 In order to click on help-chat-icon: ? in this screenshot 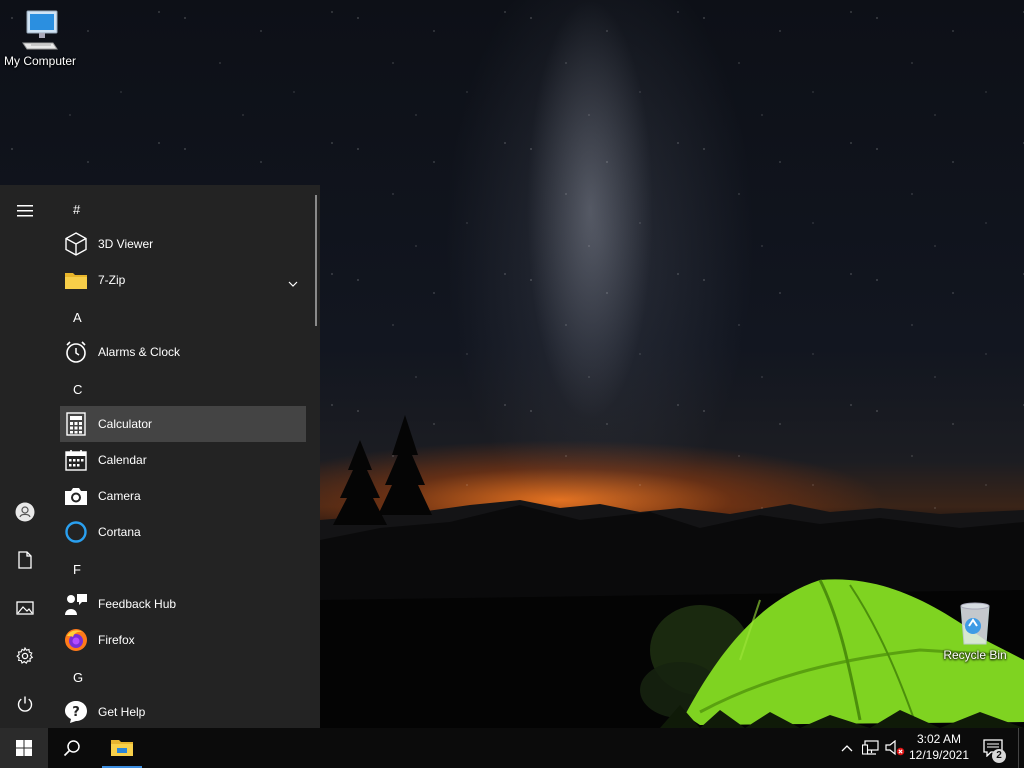, I will do `click(76, 712)`.